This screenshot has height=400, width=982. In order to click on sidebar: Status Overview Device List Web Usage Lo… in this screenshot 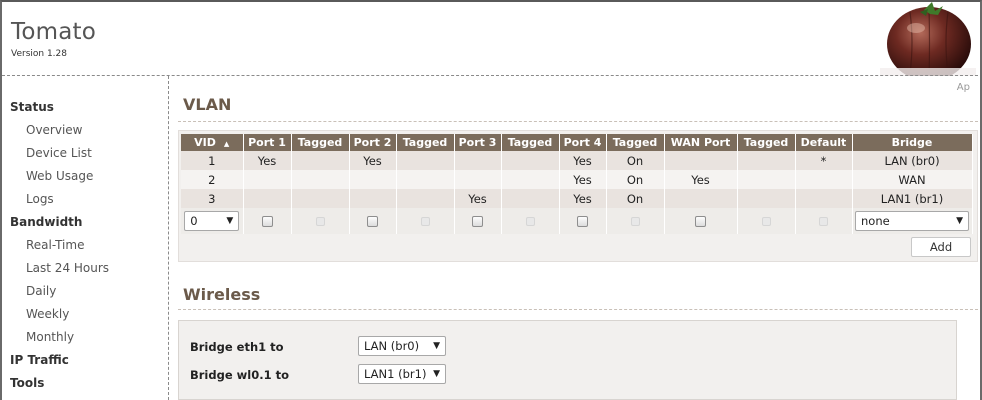, I will do `click(85, 238)`.